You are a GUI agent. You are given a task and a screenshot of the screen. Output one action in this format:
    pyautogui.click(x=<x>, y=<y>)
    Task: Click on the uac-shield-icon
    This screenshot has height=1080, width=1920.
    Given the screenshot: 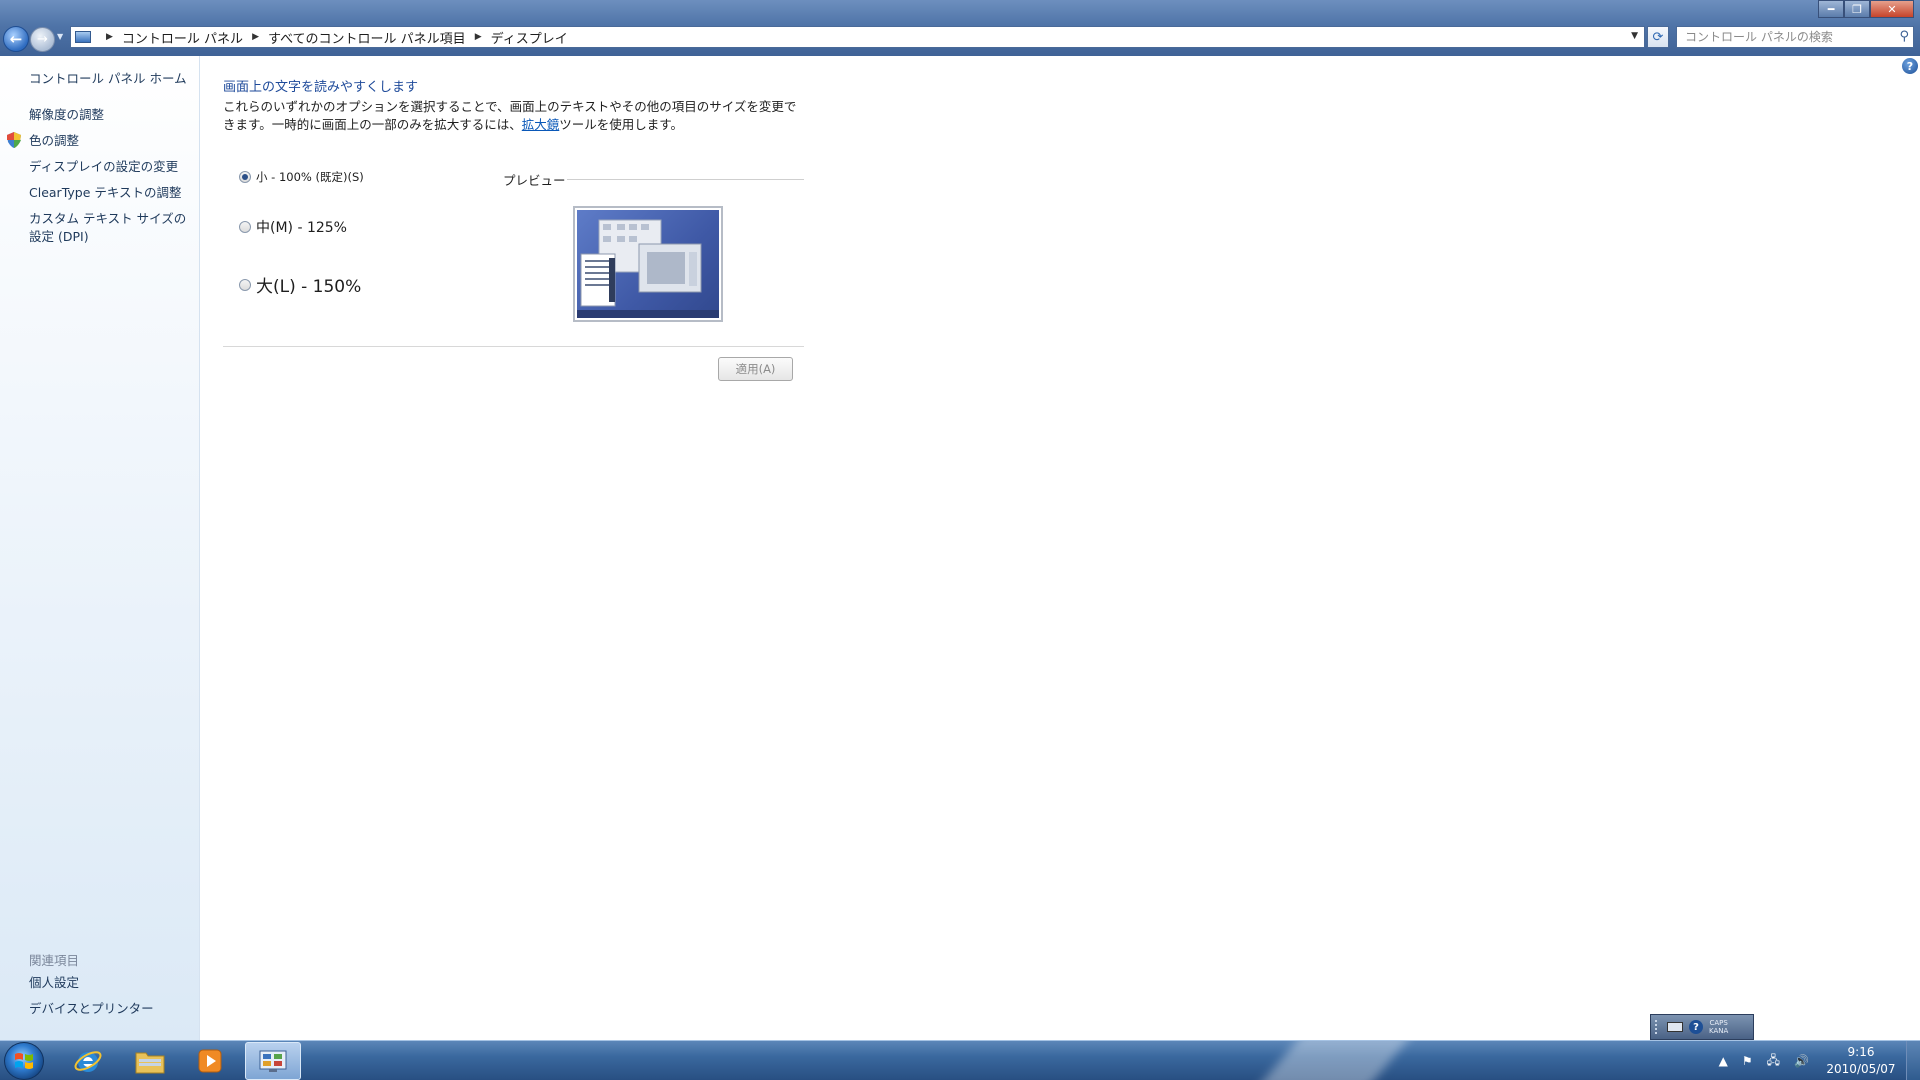 What is the action you would take?
    pyautogui.click(x=14, y=140)
    